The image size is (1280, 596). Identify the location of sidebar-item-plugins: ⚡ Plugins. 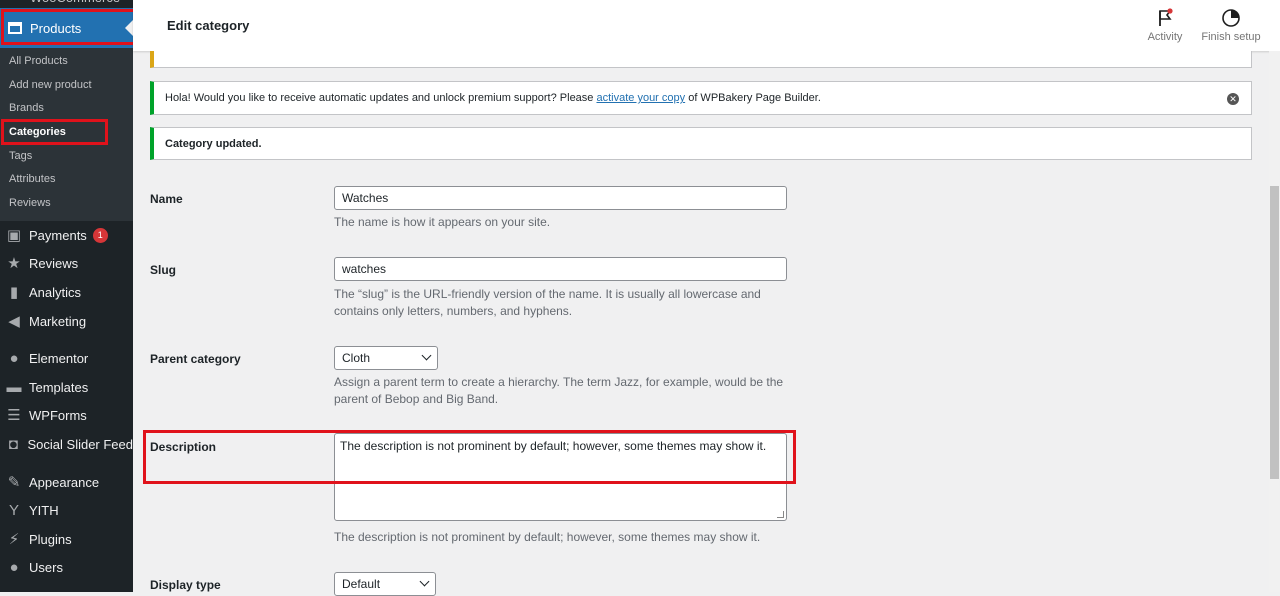
(66, 539).